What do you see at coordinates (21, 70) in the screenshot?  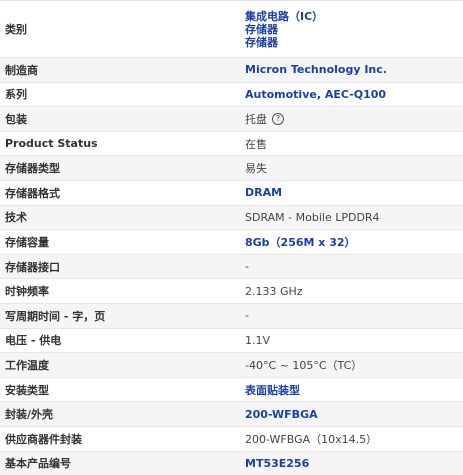 I see `spec-label: 制造商` at bounding box center [21, 70].